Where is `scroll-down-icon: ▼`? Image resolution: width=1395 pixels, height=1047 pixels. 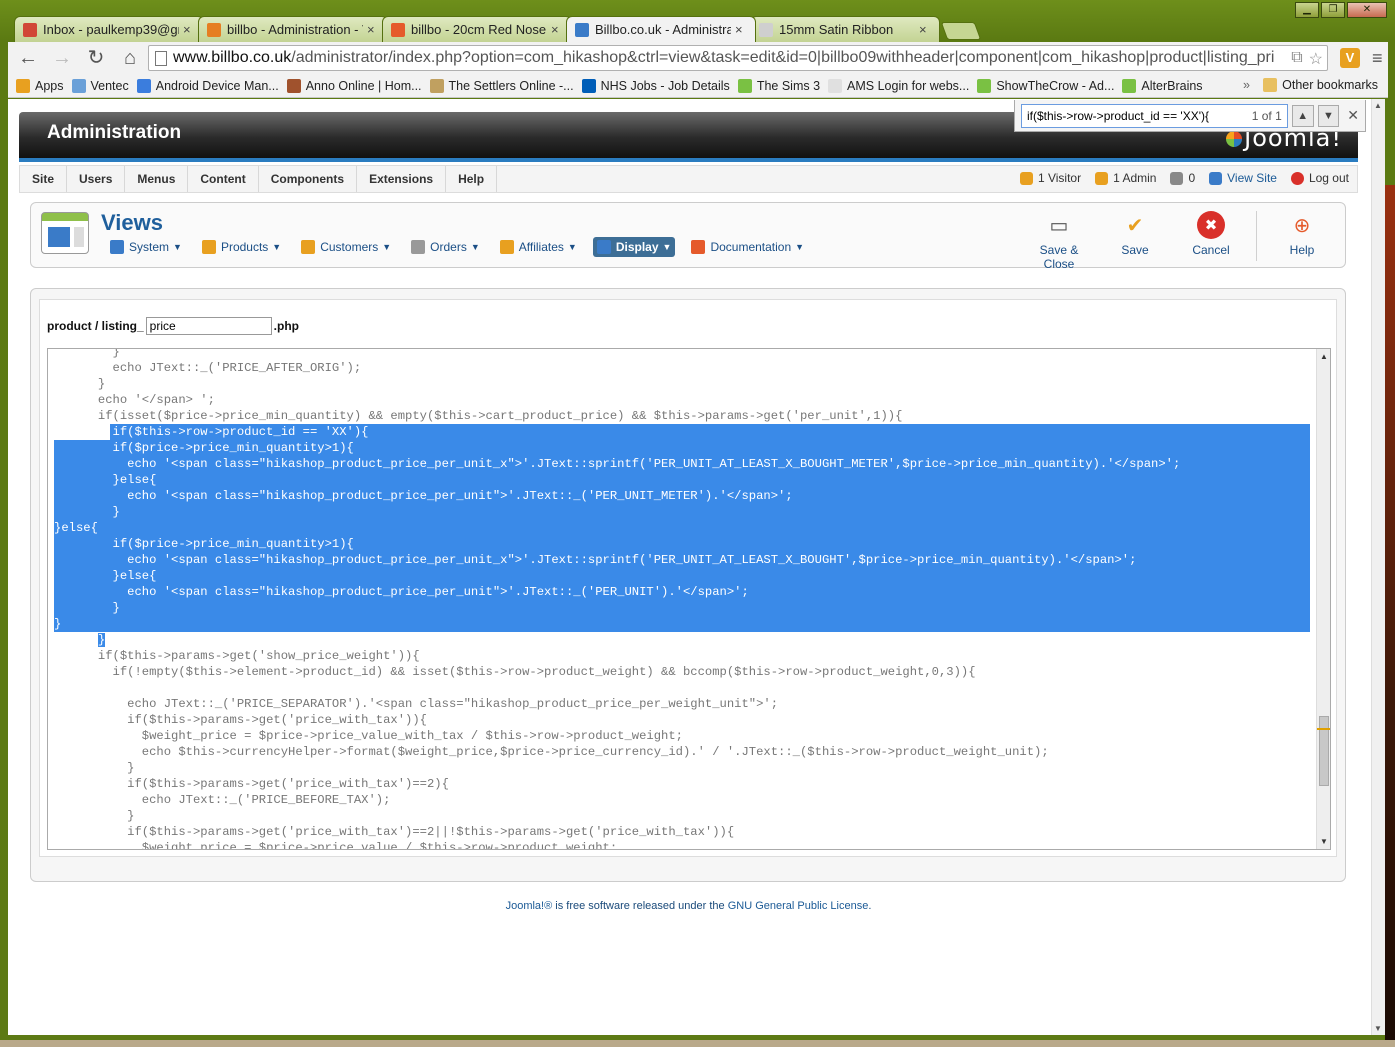 scroll-down-icon: ▼ is located at coordinates (1324, 841).